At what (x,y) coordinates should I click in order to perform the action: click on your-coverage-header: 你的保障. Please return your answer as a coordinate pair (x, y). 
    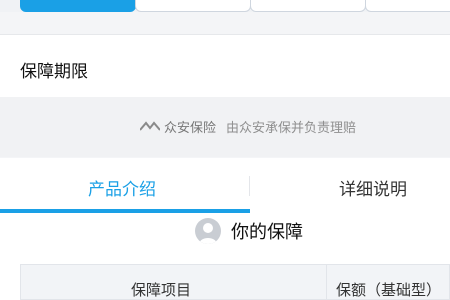
    Looking at the image, I should click on (249, 231).